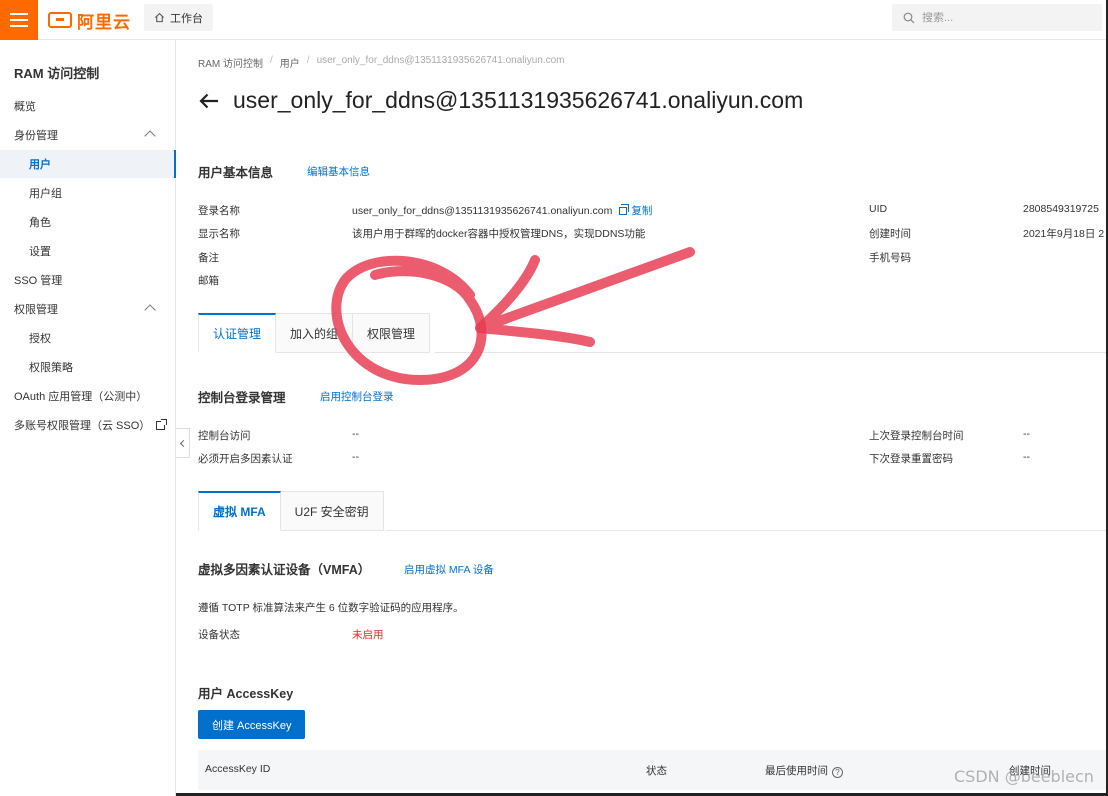 Image resolution: width=1108 pixels, height=796 pixels. Describe the element at coordinates (499, 234) in the screenshot. I see `display-name-value: 该用户用于群晖的docker容器中授权管理DNS，实现DDNS功能` at that location.